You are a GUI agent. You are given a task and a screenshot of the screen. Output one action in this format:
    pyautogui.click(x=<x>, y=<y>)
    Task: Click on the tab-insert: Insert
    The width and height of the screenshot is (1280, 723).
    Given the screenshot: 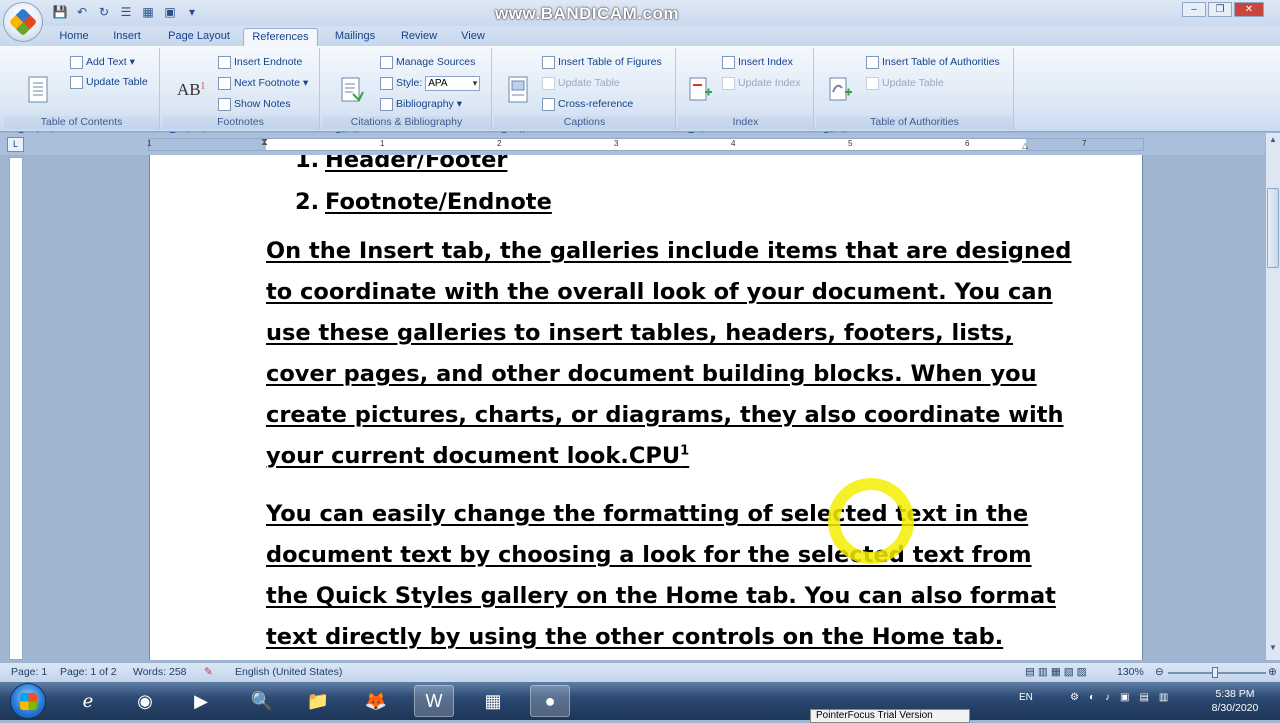 What is the action you would take?
    pyautogui.click(x=127, y=37)
    